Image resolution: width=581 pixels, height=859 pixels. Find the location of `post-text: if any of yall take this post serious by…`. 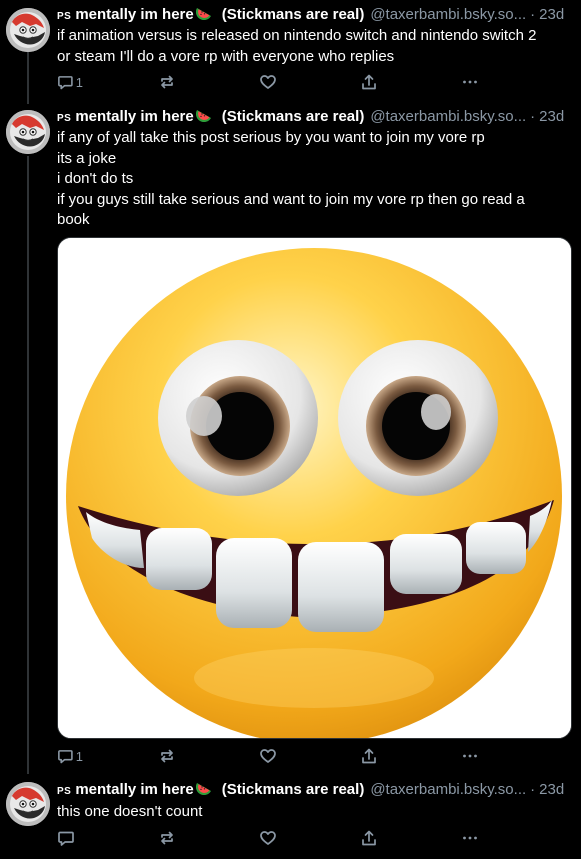

post-text: if any of yall take this post serious by… is located at coordinates (312, 179).